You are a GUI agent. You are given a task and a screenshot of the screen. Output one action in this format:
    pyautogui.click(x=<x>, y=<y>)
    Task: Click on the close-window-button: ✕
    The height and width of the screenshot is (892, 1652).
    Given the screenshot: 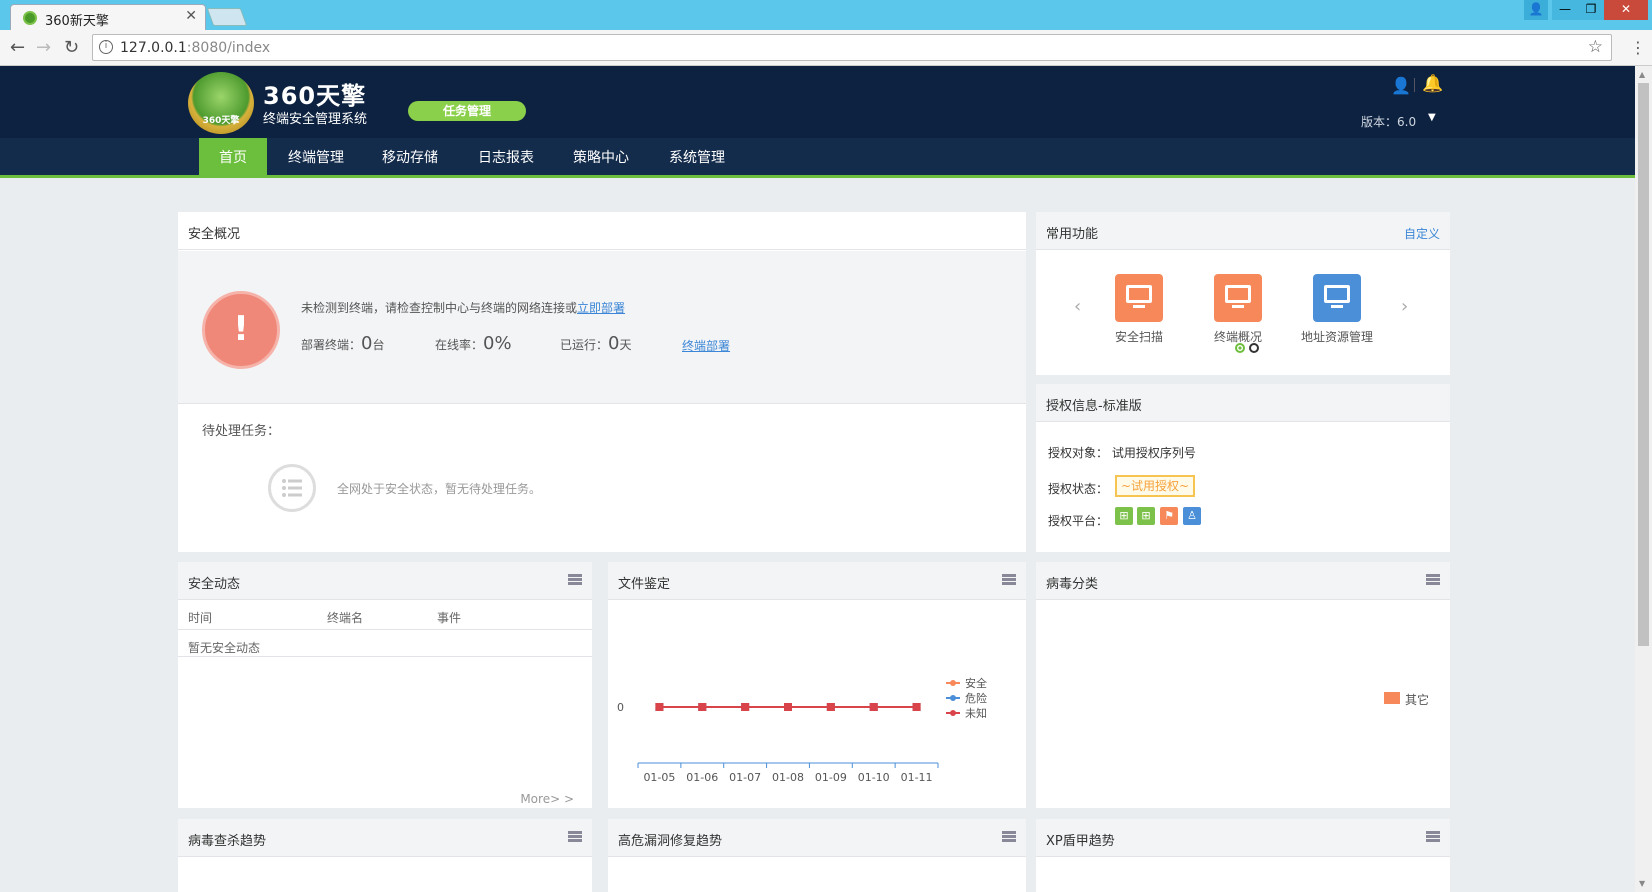 What is the action you would take?
    pyautogui.click(x=1626, y=10)
    